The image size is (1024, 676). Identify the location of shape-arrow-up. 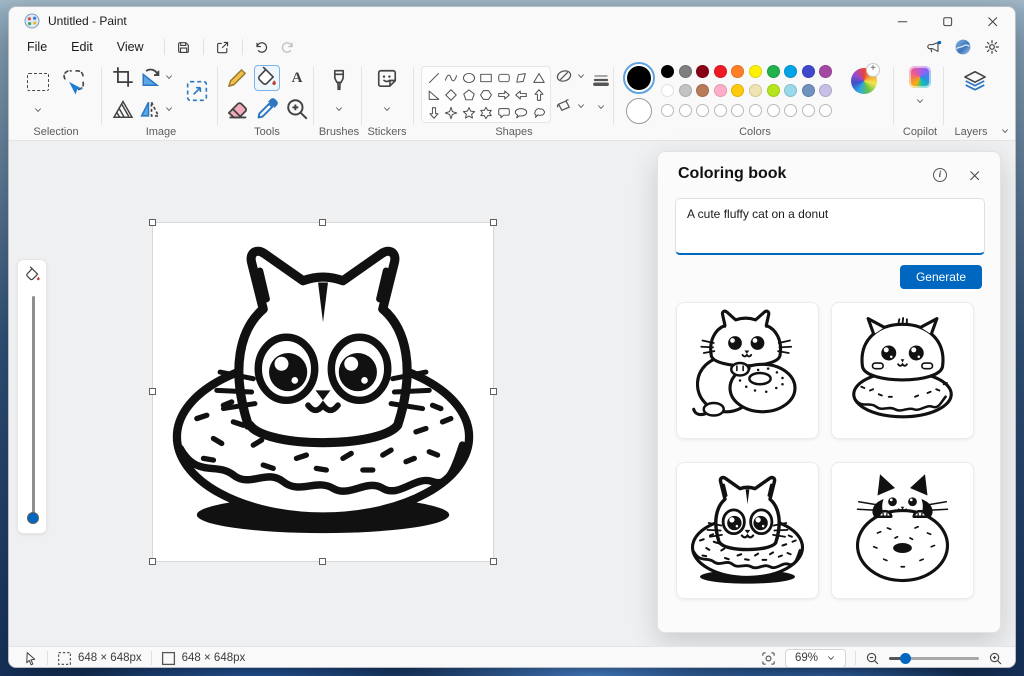
(539, 96).